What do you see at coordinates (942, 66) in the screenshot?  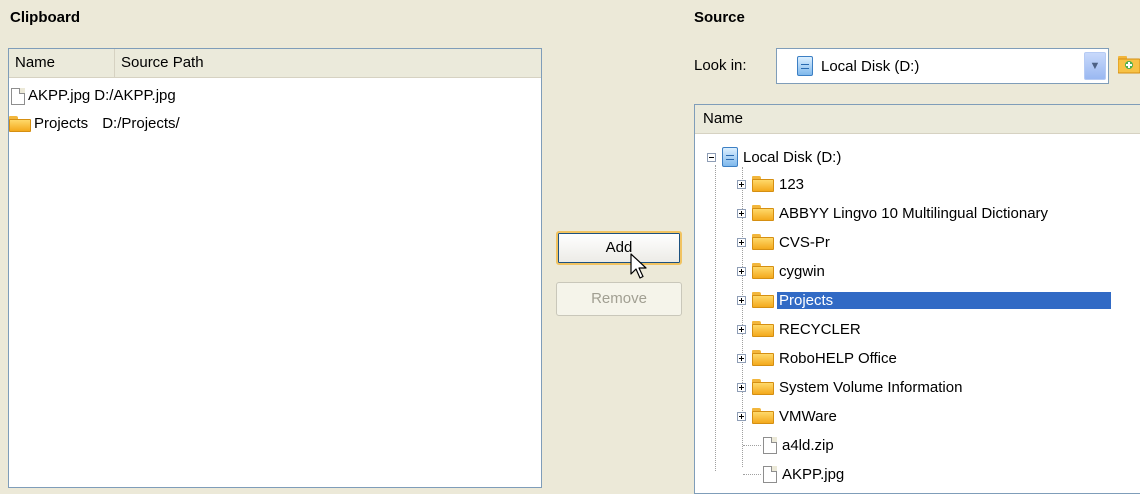 I see `look-in-dropdown: Local Disk (D:) ▼` at bounding box center [942, 66].